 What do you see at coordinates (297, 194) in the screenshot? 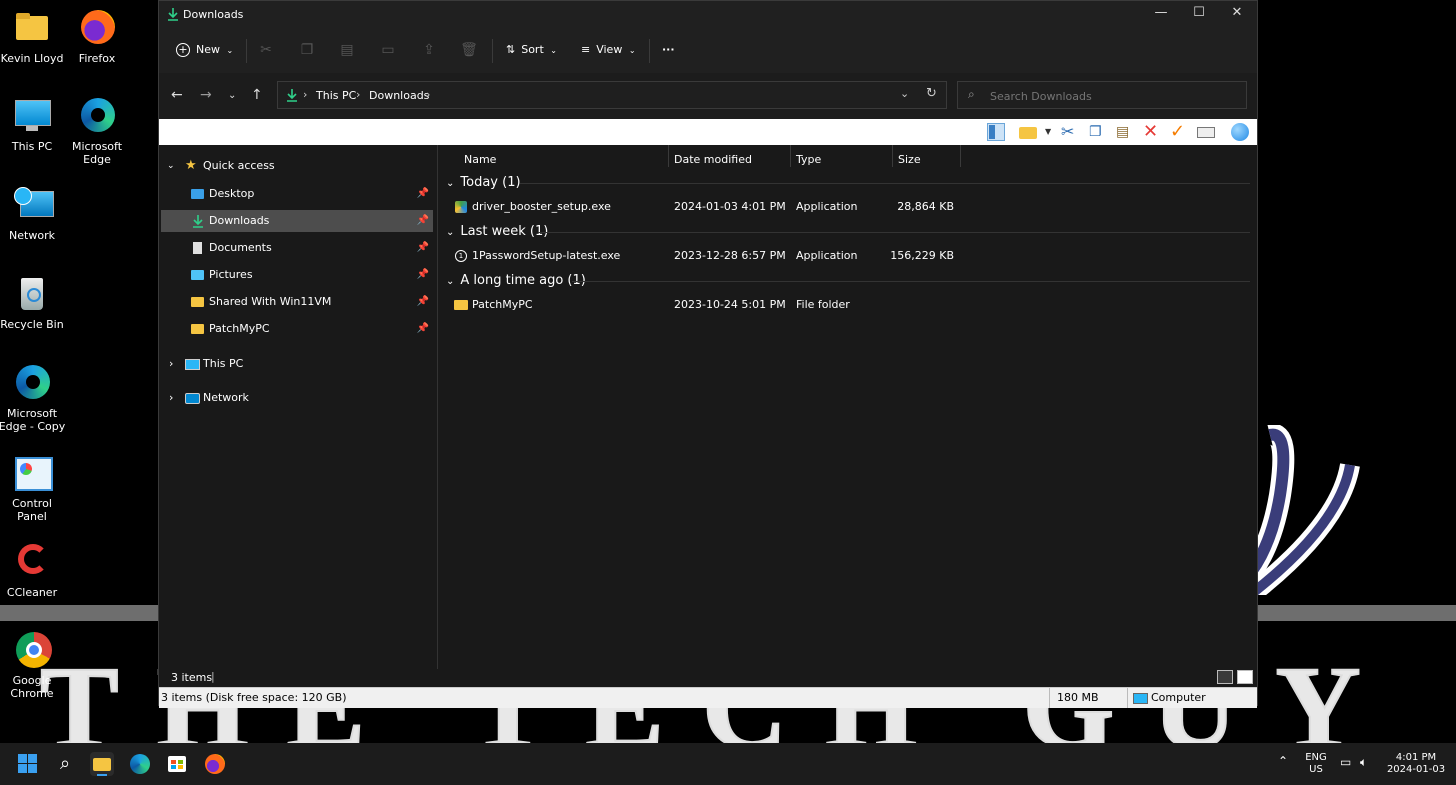
I see `sidebar-item-desktop: Desktop 📌` at bounding box center [297, 194].